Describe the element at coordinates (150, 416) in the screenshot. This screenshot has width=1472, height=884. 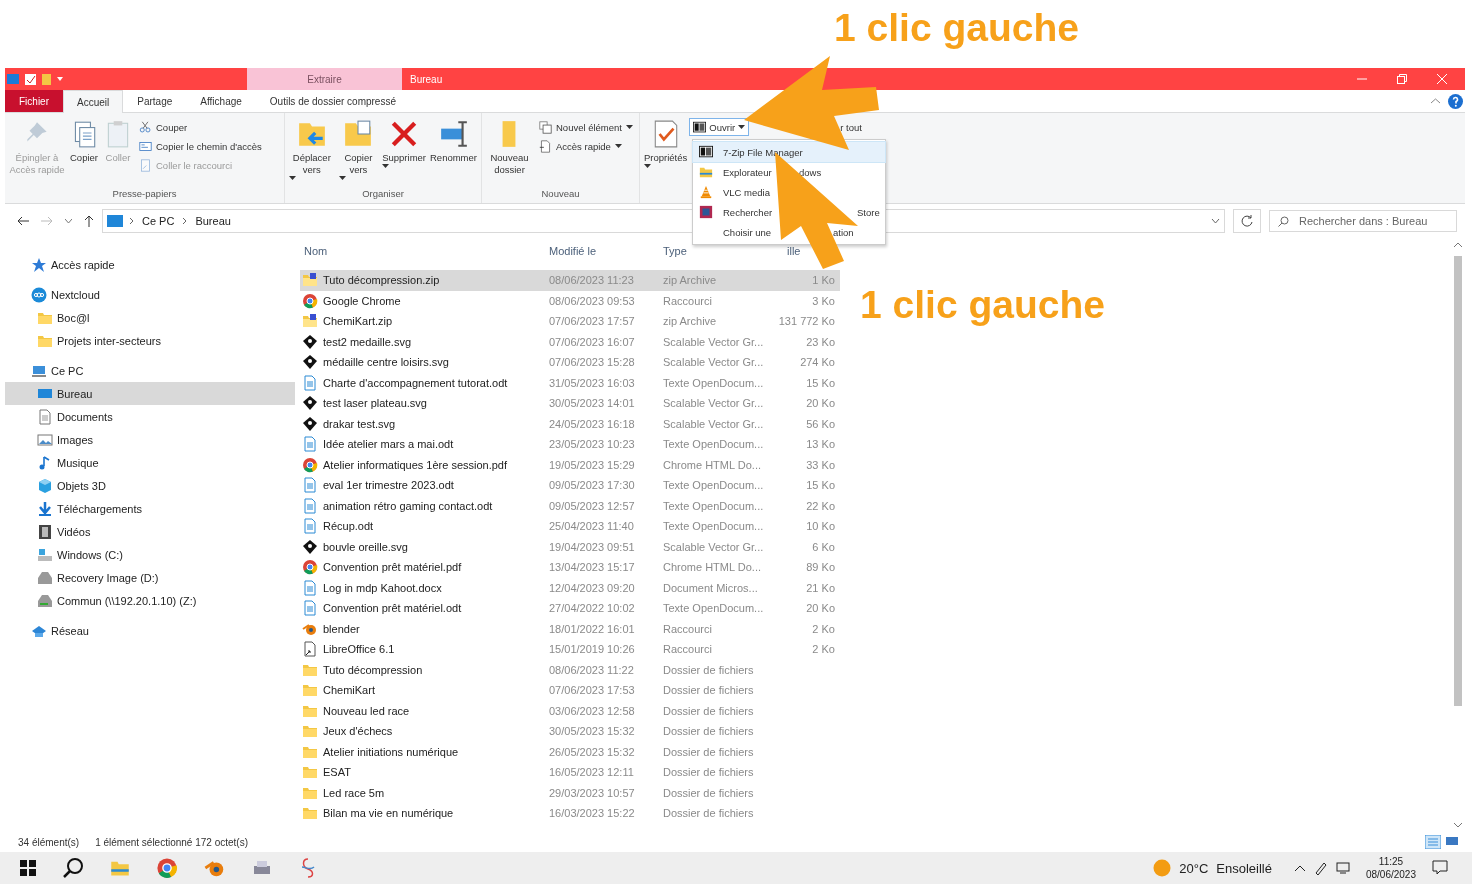
I see `nav-item: Documents` at that location.